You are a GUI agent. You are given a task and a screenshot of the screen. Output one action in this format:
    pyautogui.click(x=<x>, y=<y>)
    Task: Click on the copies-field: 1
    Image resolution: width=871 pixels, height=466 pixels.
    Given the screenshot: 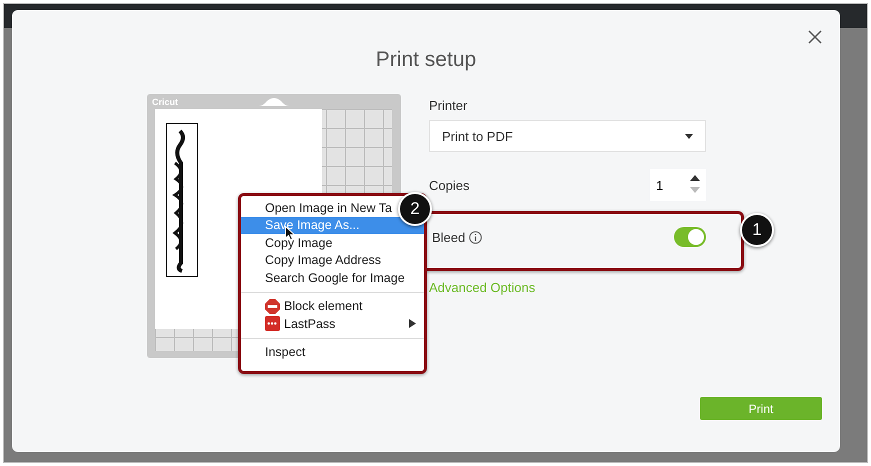 What is the action you would take?
    pyautogui.click(x=678, y=185)
    